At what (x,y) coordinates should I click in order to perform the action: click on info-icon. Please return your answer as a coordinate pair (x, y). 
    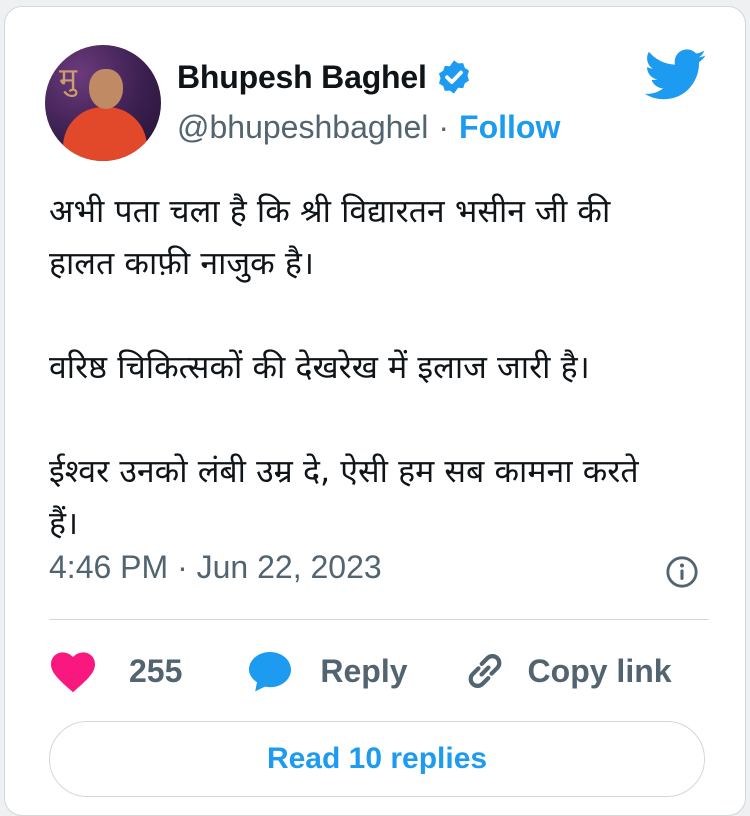
    Looking at the image, I should click on (682, 572).